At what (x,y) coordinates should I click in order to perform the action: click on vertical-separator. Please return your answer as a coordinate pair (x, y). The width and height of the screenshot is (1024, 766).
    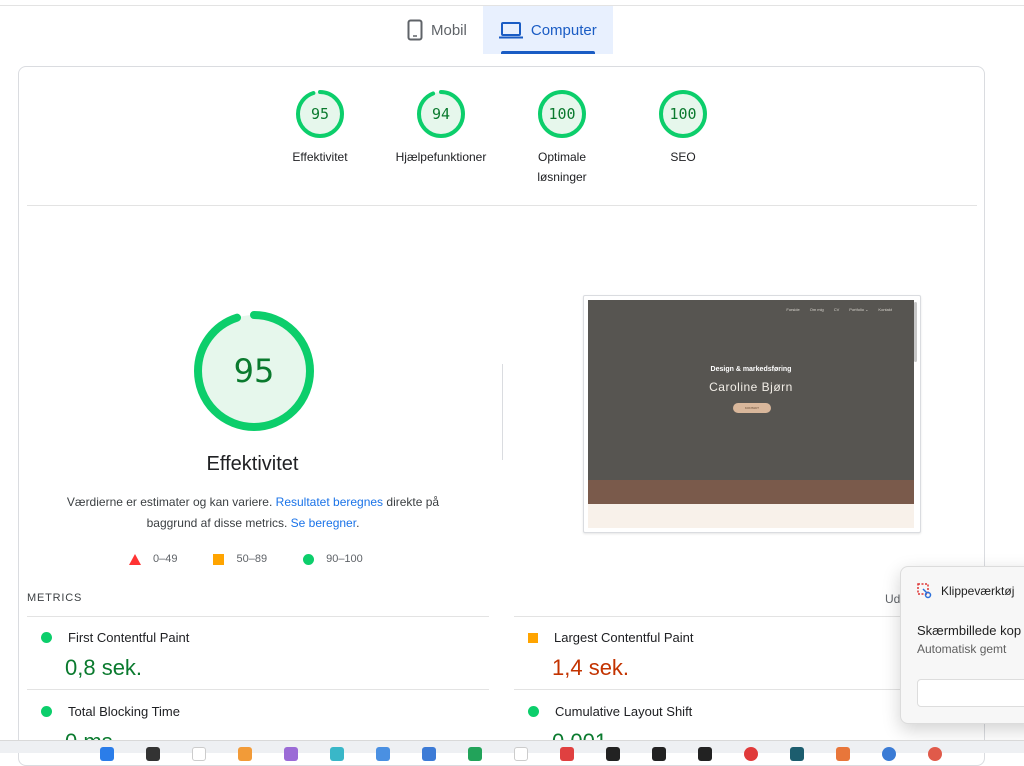
    Looking at the image, I should click on (502, 412).